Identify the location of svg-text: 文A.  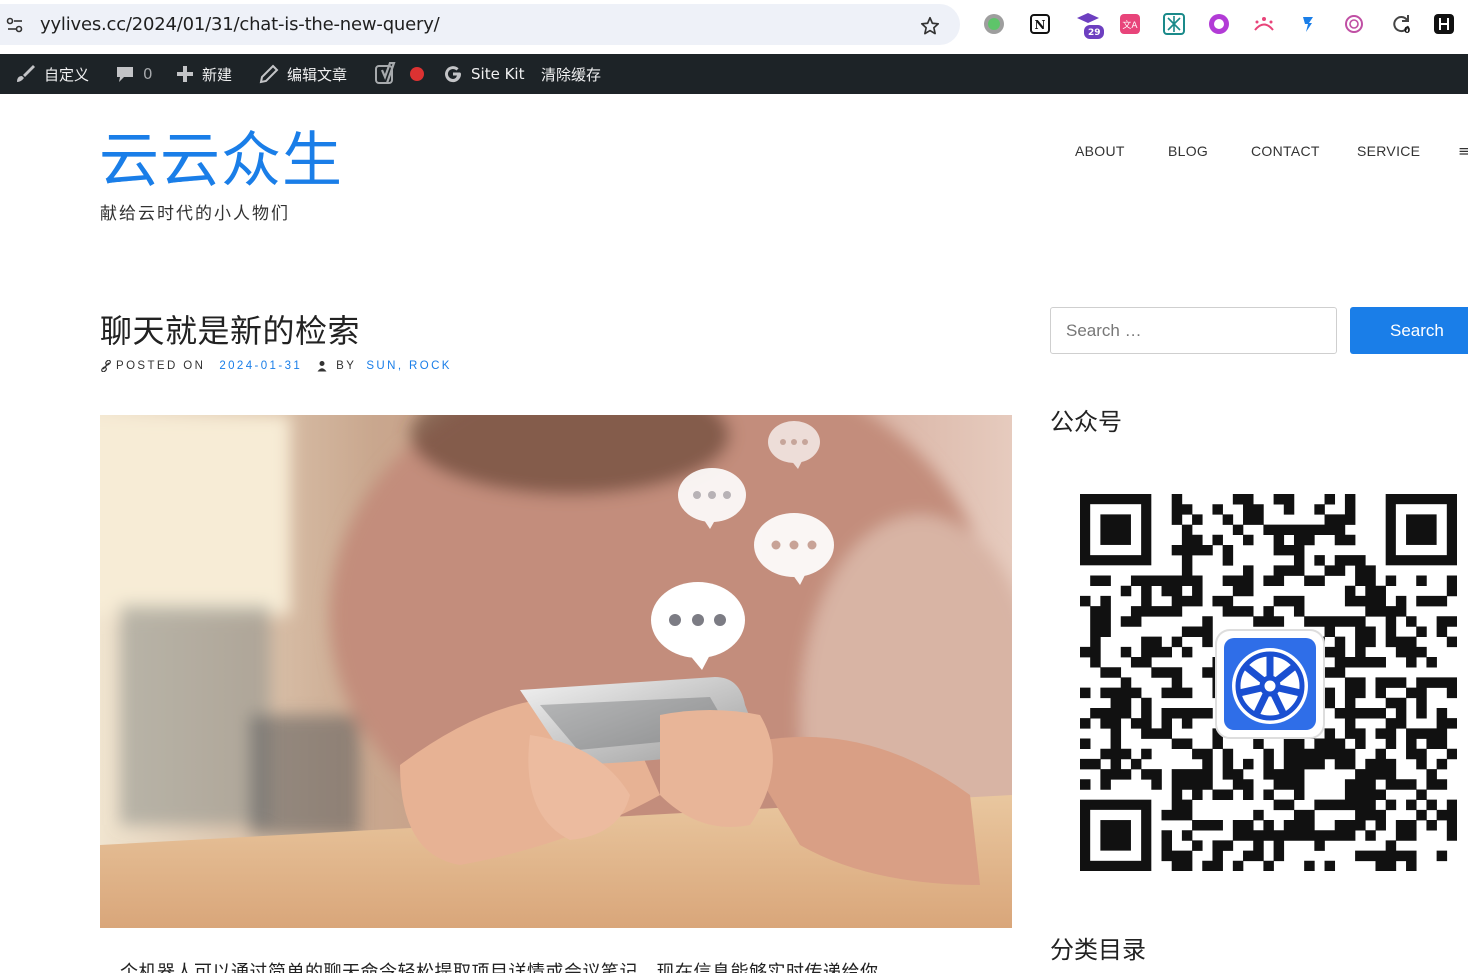
(1130, 25).